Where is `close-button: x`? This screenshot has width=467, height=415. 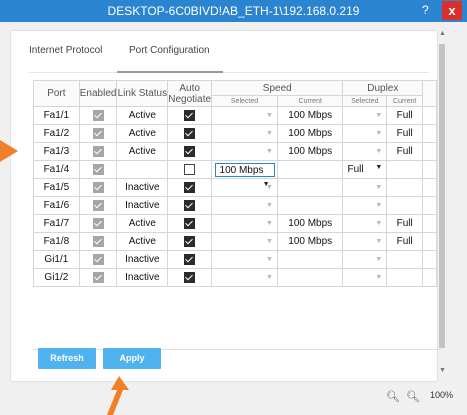 close-button: x is located at coordinates (452, 10).